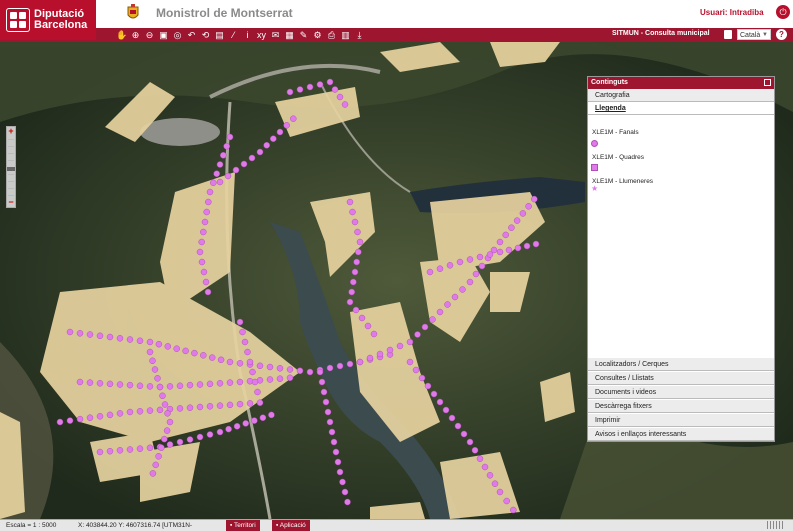 The width and height of the screenshot is (793, 531). Describe the element at coordinates (233, 35) in the screenshot. I see `measure-icon: ⁄` at that location.